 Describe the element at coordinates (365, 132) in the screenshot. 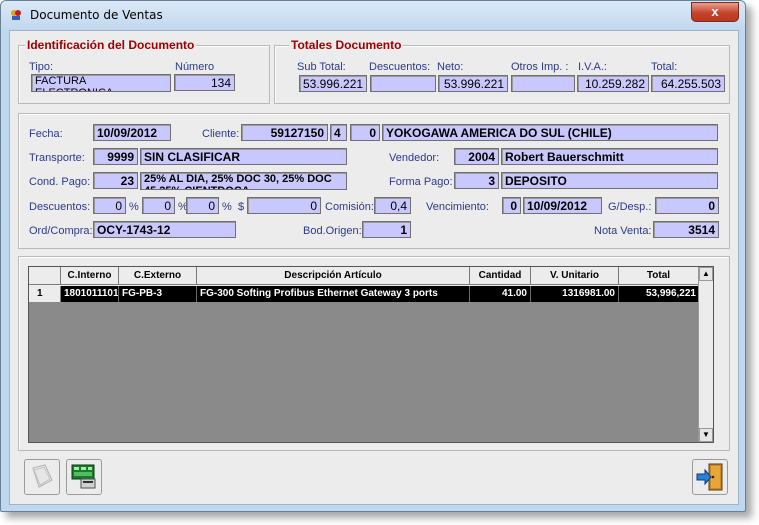

I see `cliente-suc-field: 0` at that location.